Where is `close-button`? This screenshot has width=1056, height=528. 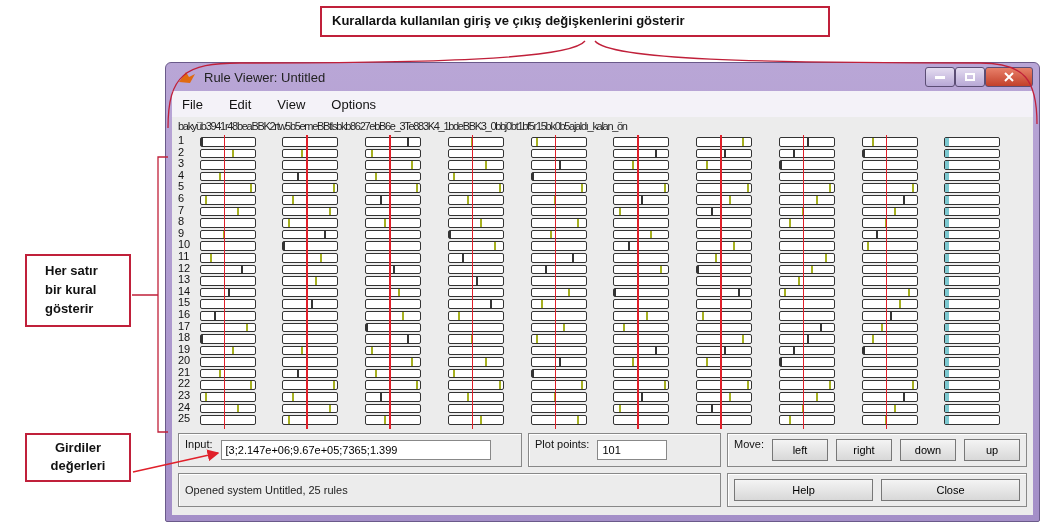 close-button is located at coordinates (1009, 77).